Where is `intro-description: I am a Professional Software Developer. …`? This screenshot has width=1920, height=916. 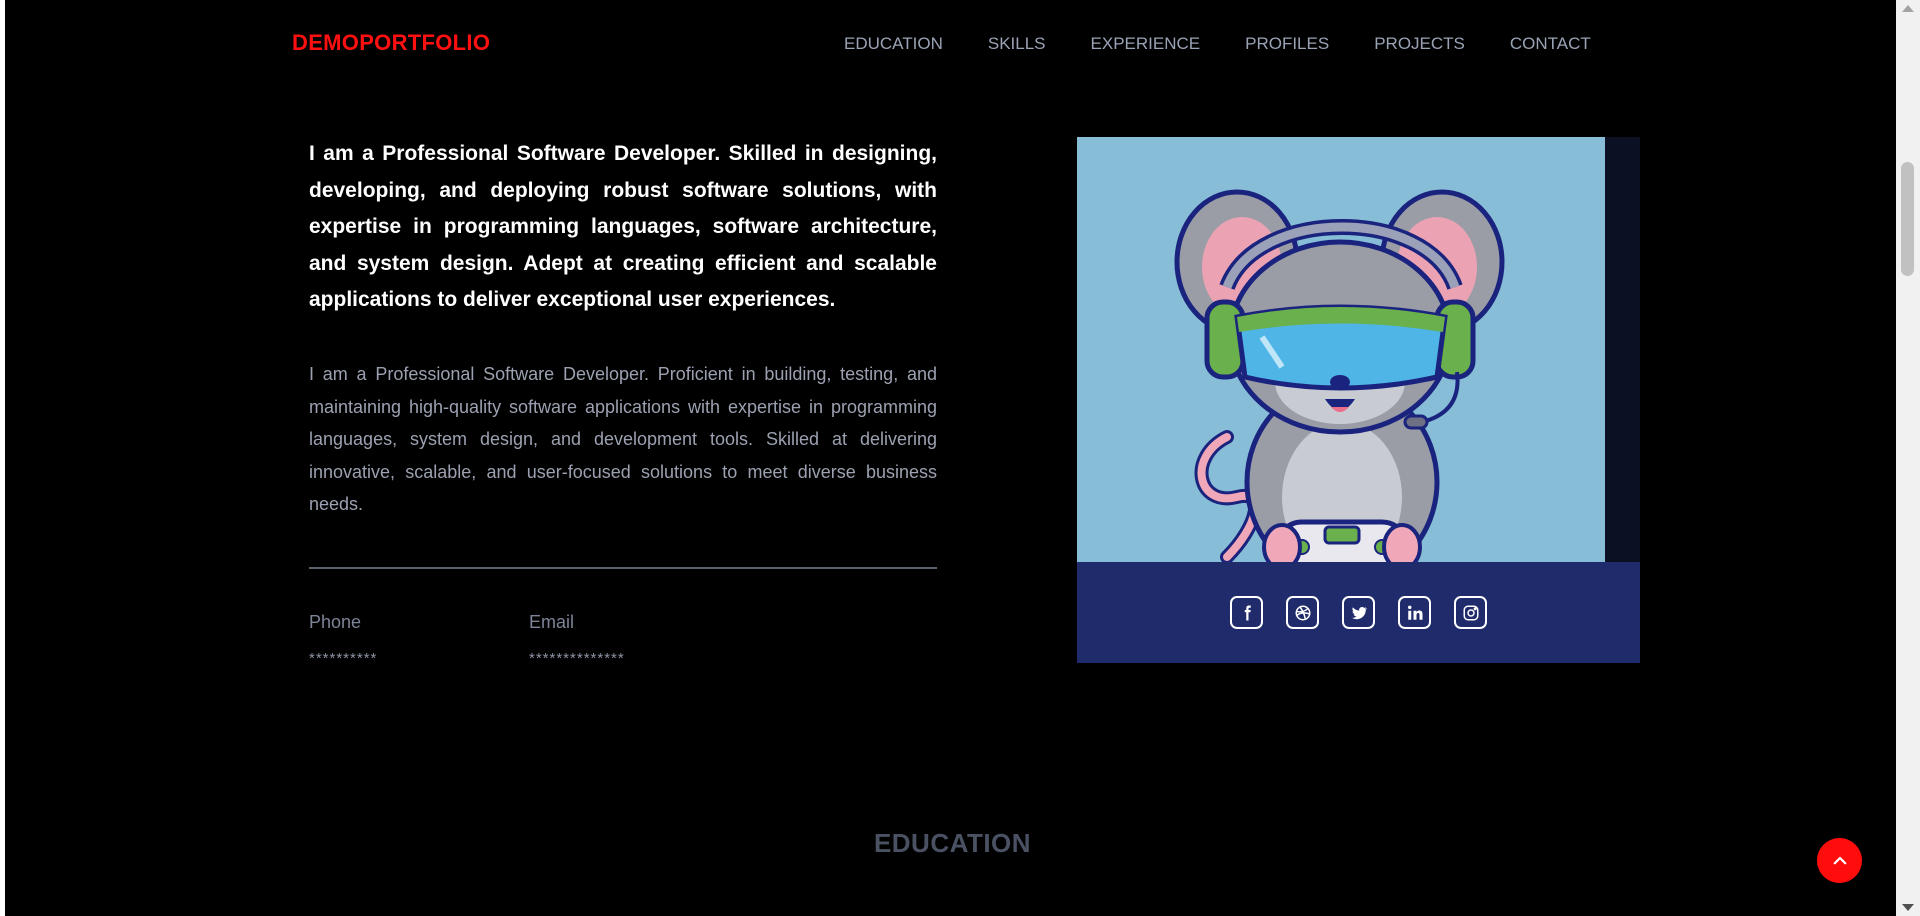
intro-description: I am a Professional Software Developer. … is located at coordinates (623, 439).